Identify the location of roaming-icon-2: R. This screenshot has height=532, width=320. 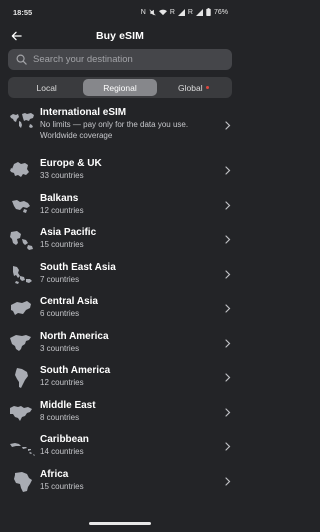
(190, 12).